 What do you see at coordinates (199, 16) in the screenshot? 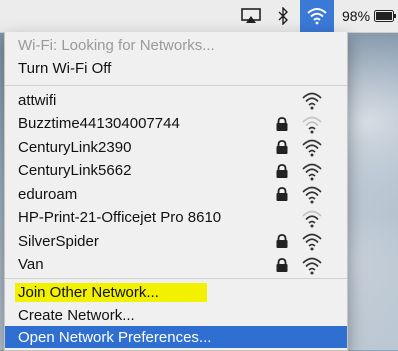
I see `menu-bar: 98%` at bounding box center [199, 16].